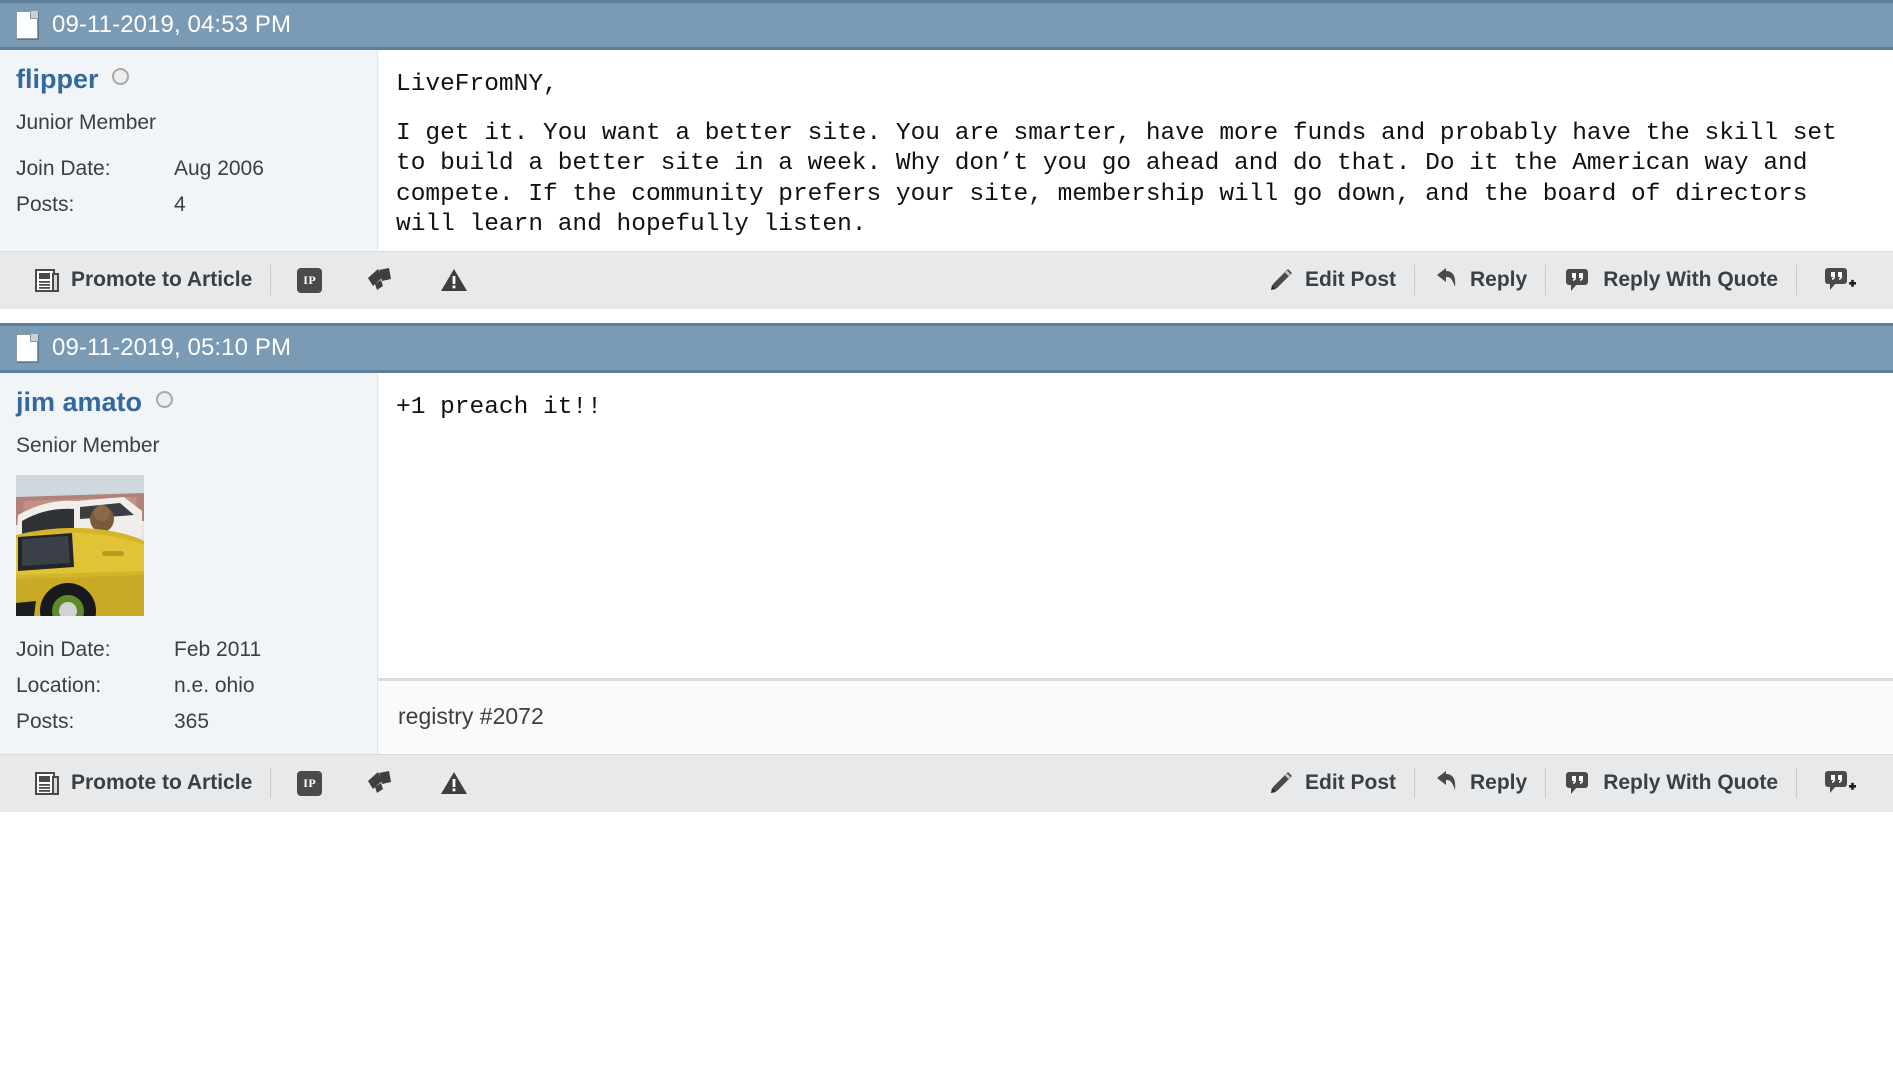 This screenshot has width=1893, height=1087. Describe the element at coordinates (499, 407) in the screenshot. I see `message-paragraph: +1 preach it!!` at that location.